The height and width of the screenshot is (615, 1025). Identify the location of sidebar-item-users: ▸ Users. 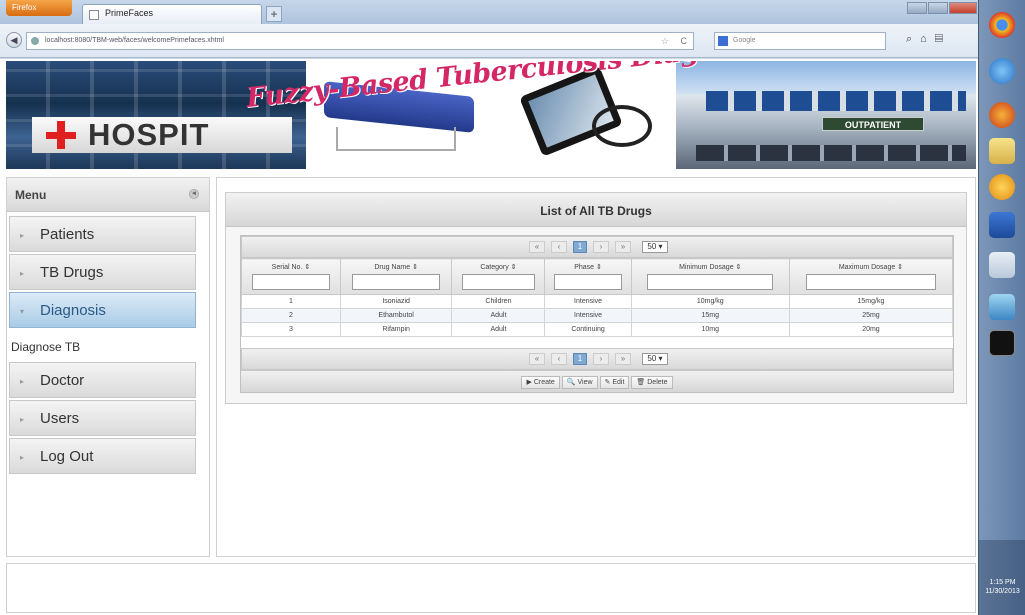
(102, 418).